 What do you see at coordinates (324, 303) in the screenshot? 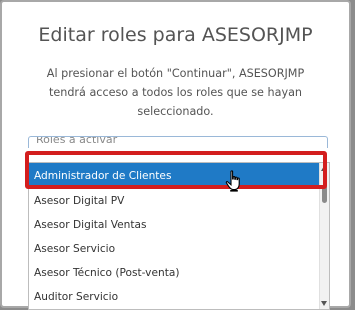
I see `scroll-down-arrow-icon` at bounding box center [324, 303].